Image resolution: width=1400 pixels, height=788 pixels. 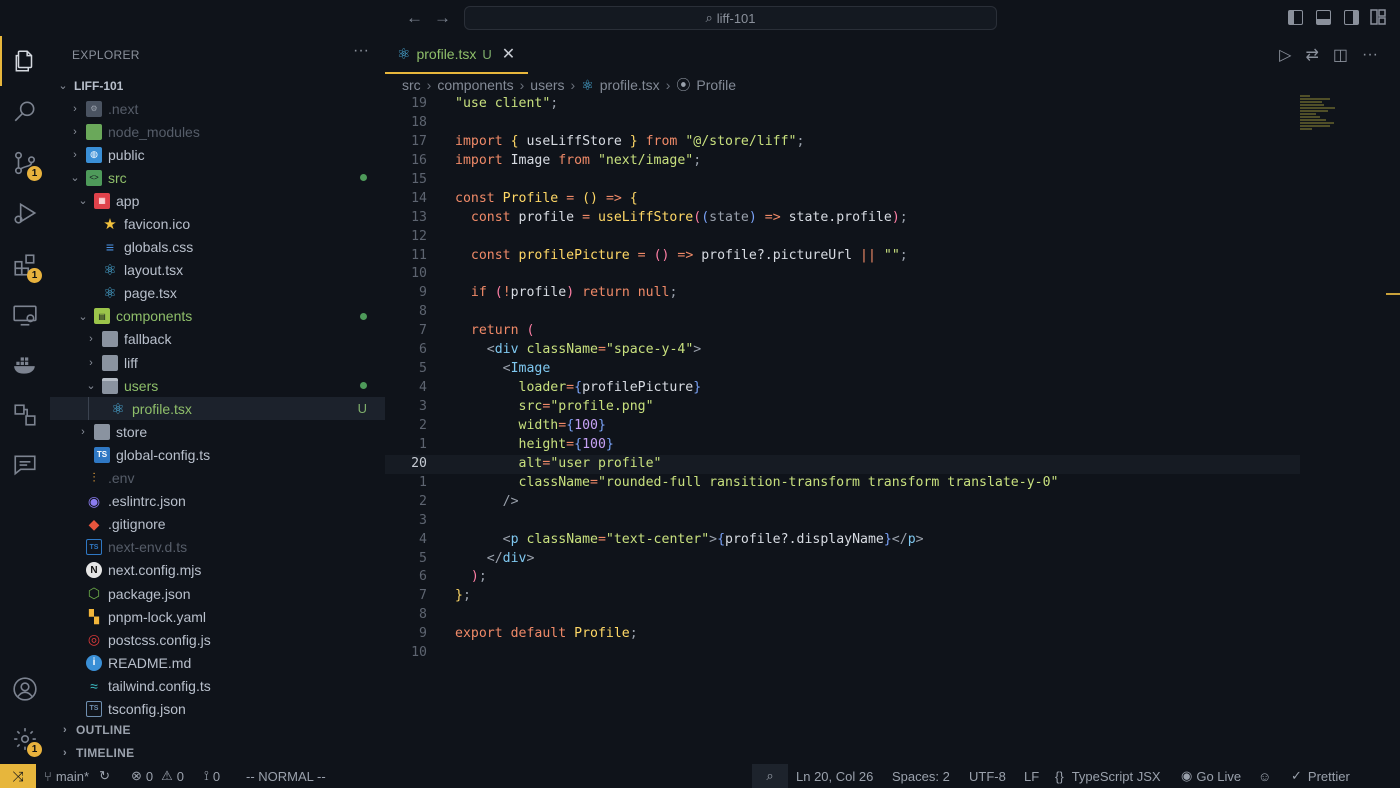 What do you see at coordinates (485, 369) in the screenshot?
I see `code-line: 5 <Image` at bounding box center [485, 369].